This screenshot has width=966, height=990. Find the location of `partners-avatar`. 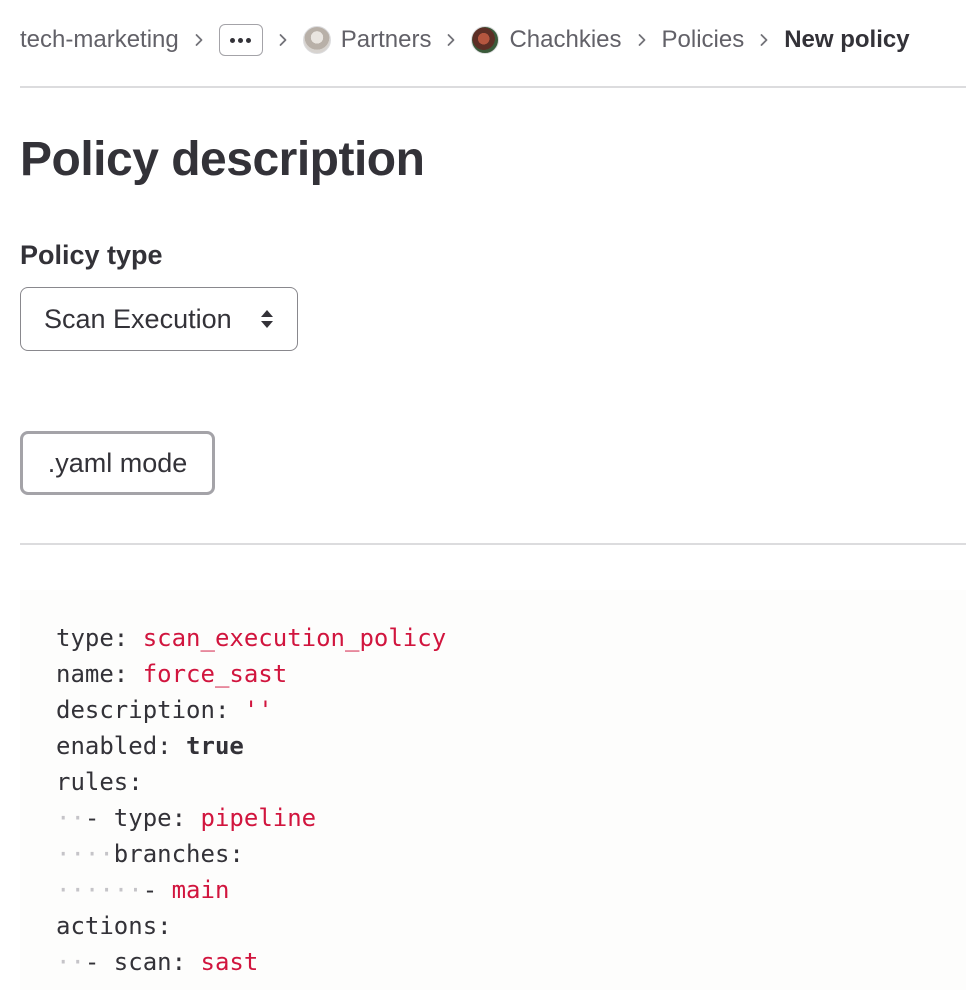

partners-avatar is located at coordinates (316, 40).